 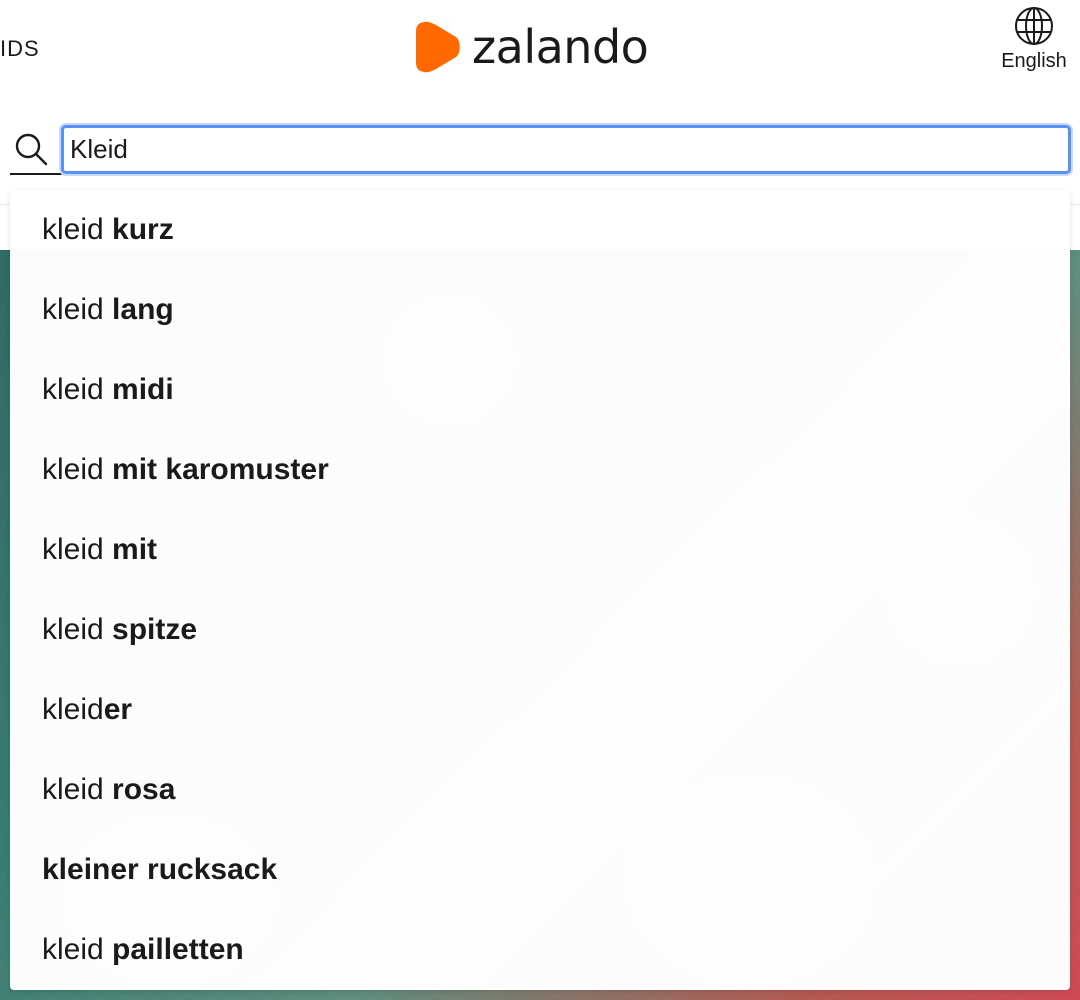 I want to click on suggestion-completion: pailletten, so click(x=178, y=949).